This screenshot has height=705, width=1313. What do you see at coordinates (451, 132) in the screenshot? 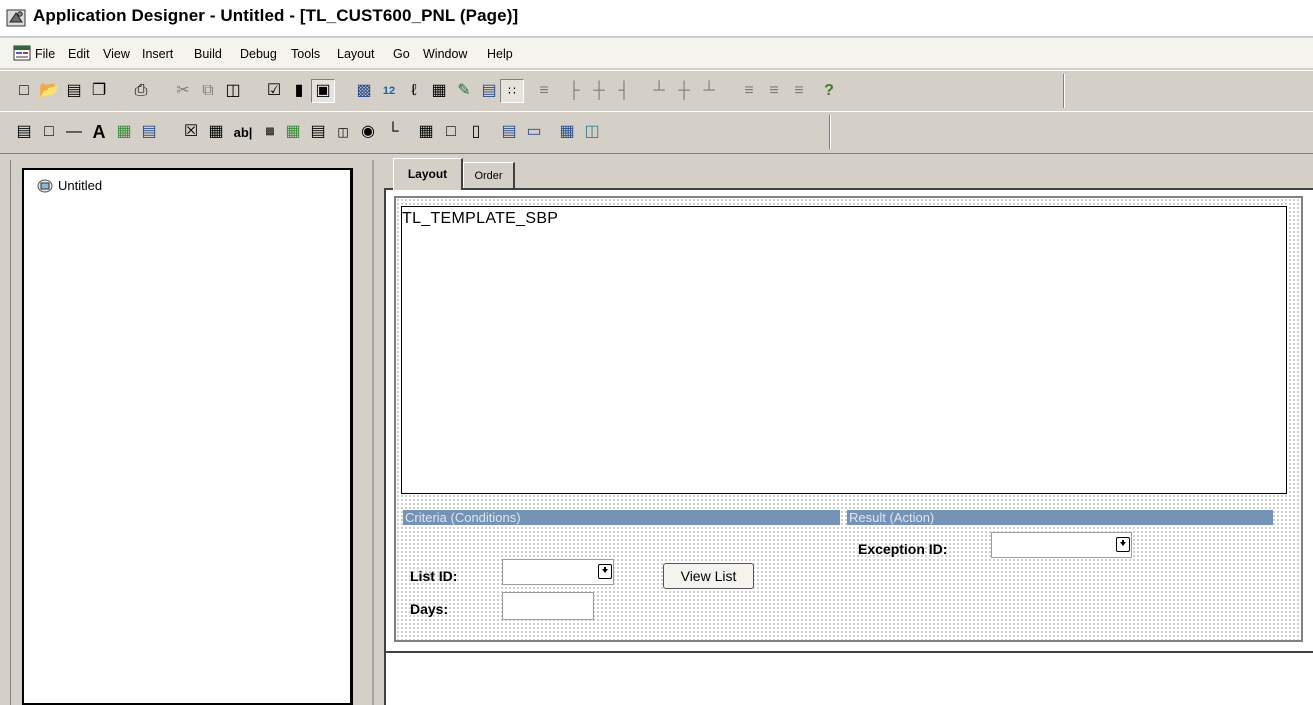
I see `scroll-area-icon: □` at bounding box center [451, 132].